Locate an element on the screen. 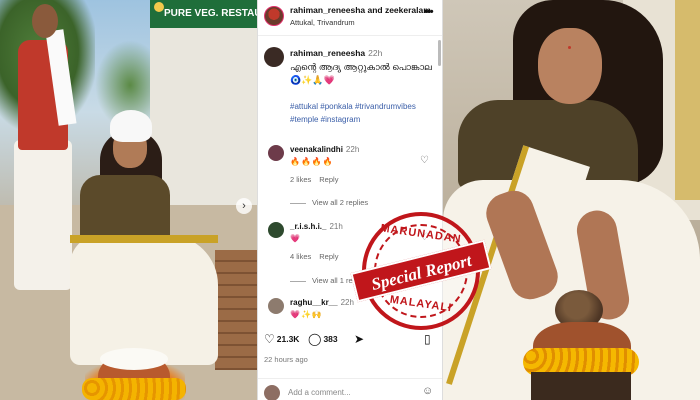 This screenshot has width=700, height=400. view-replies-label: View all 2 replies is located at coordinates (340, 202).